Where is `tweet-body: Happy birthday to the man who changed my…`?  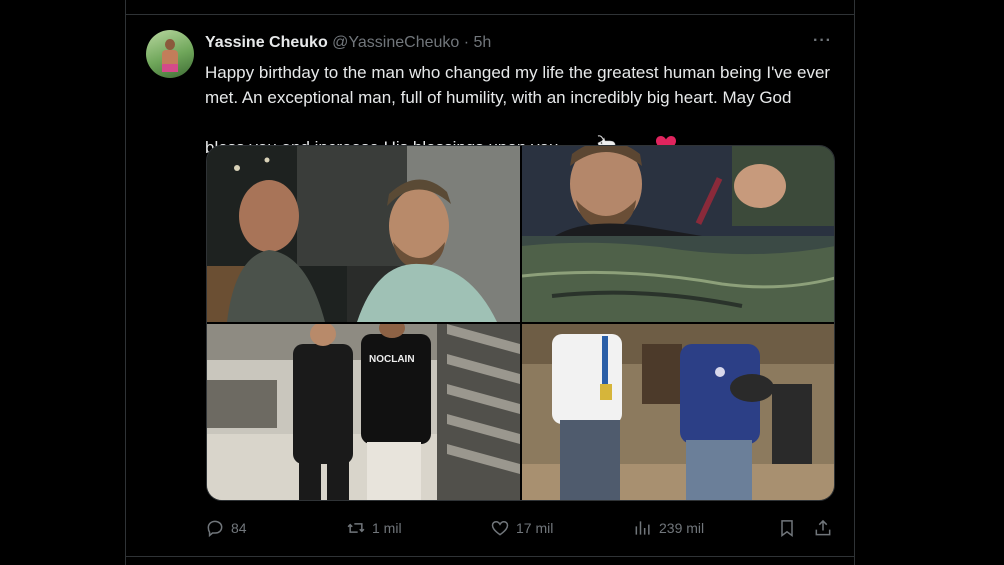
tweet-body: Happy birthday to the man who changed my… is located at coordinates (518, 110).